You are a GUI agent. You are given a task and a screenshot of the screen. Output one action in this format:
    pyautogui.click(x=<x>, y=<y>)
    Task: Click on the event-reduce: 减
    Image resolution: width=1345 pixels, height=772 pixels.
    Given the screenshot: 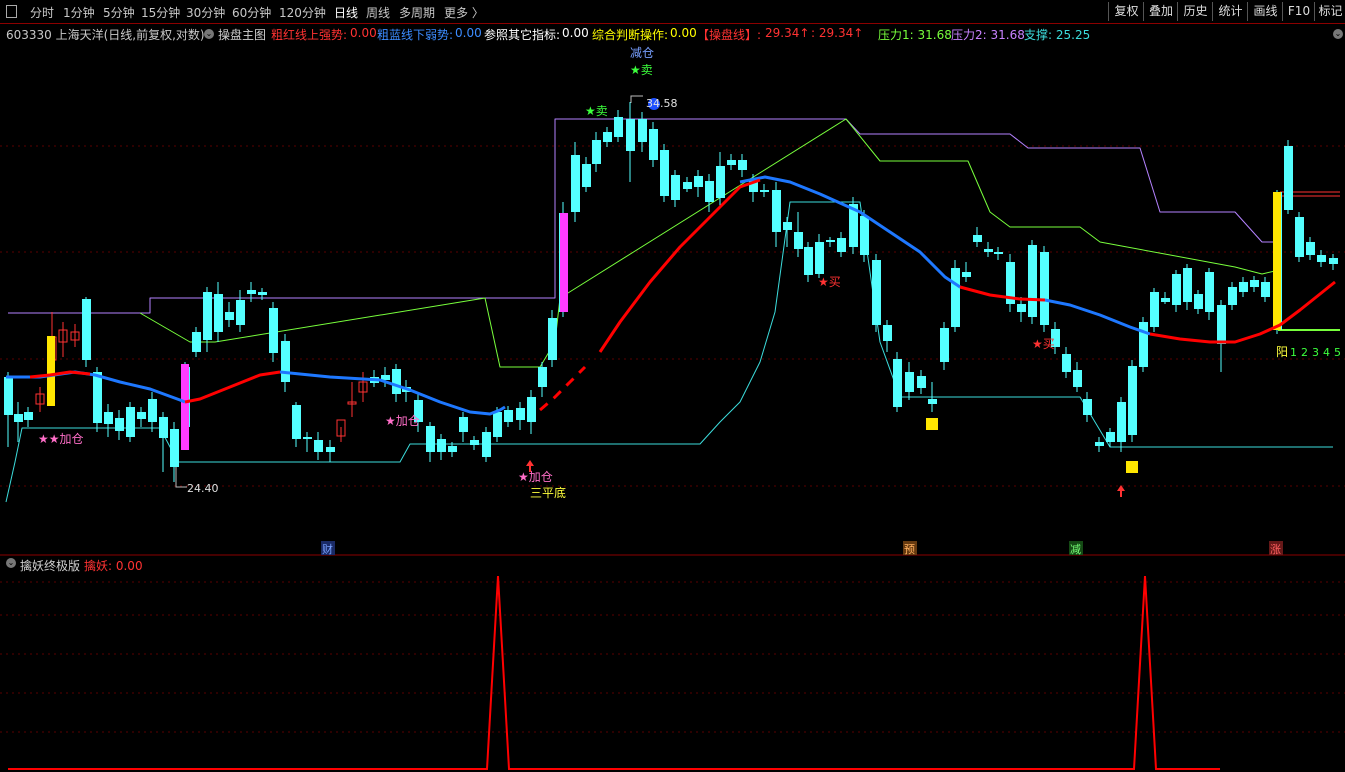 What is the action you would take?
    pyautogui.click(x=1075, y=549)
    